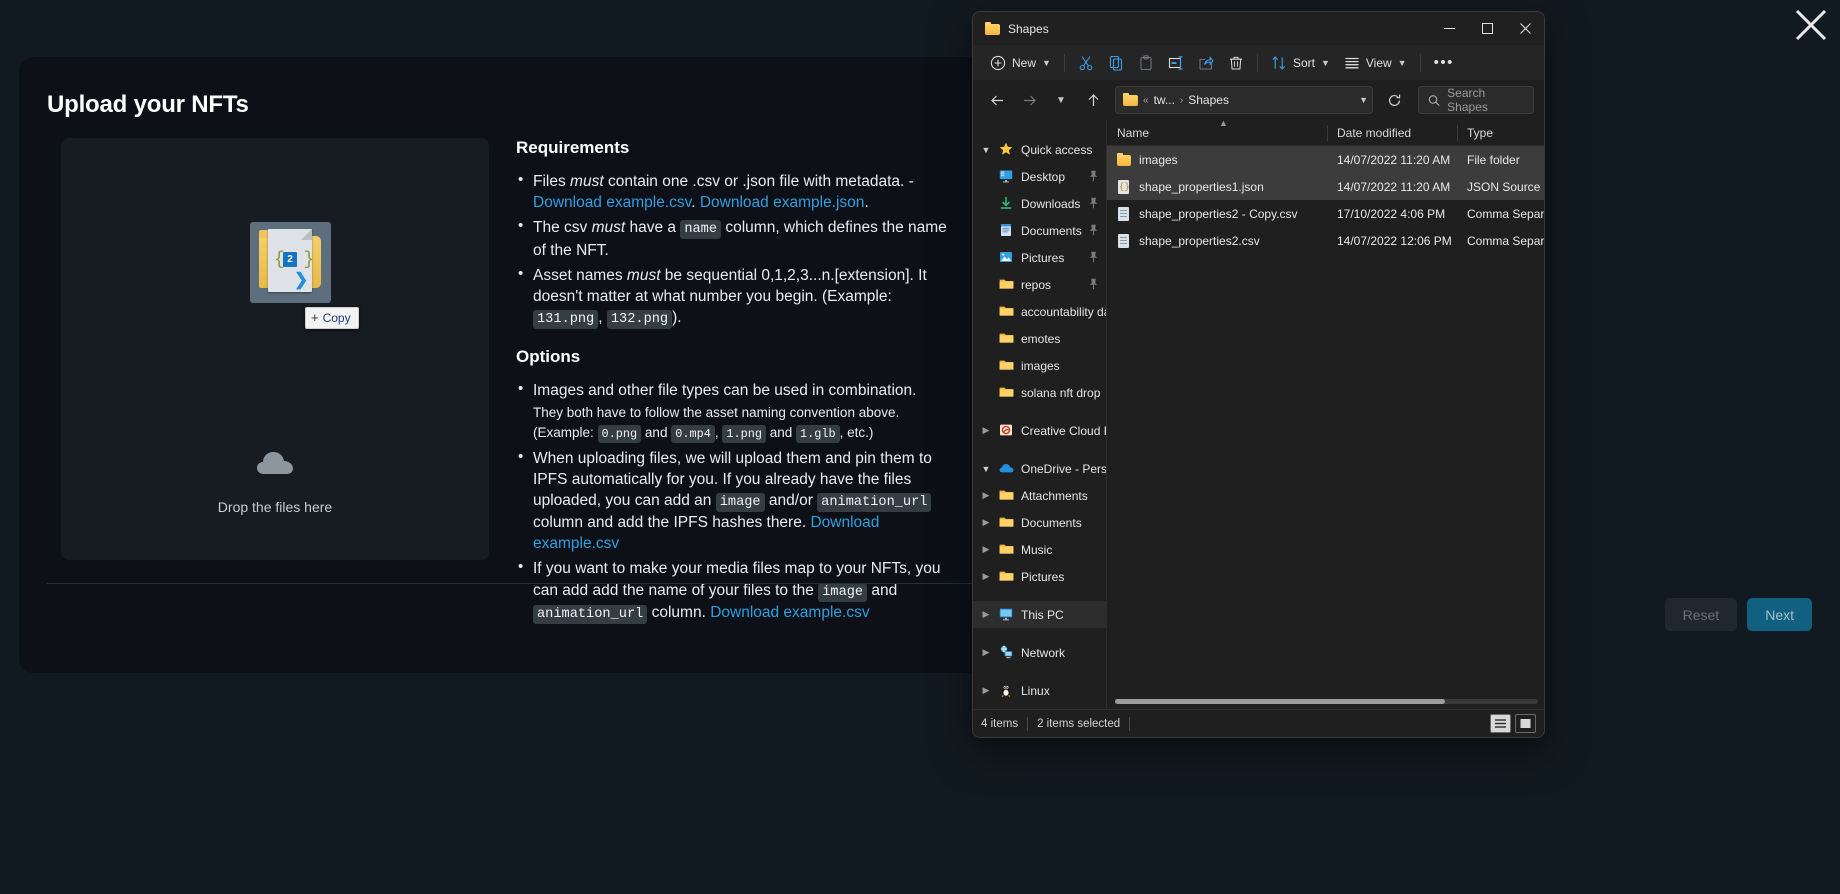 The height and width of the screenshot is (894, 1840). What do you see at coordinates (1039, 392) in the screenshot?
I see `sidebar-item-solana-nft-drop: solana nft drop` at bounding box center [1039, 392].